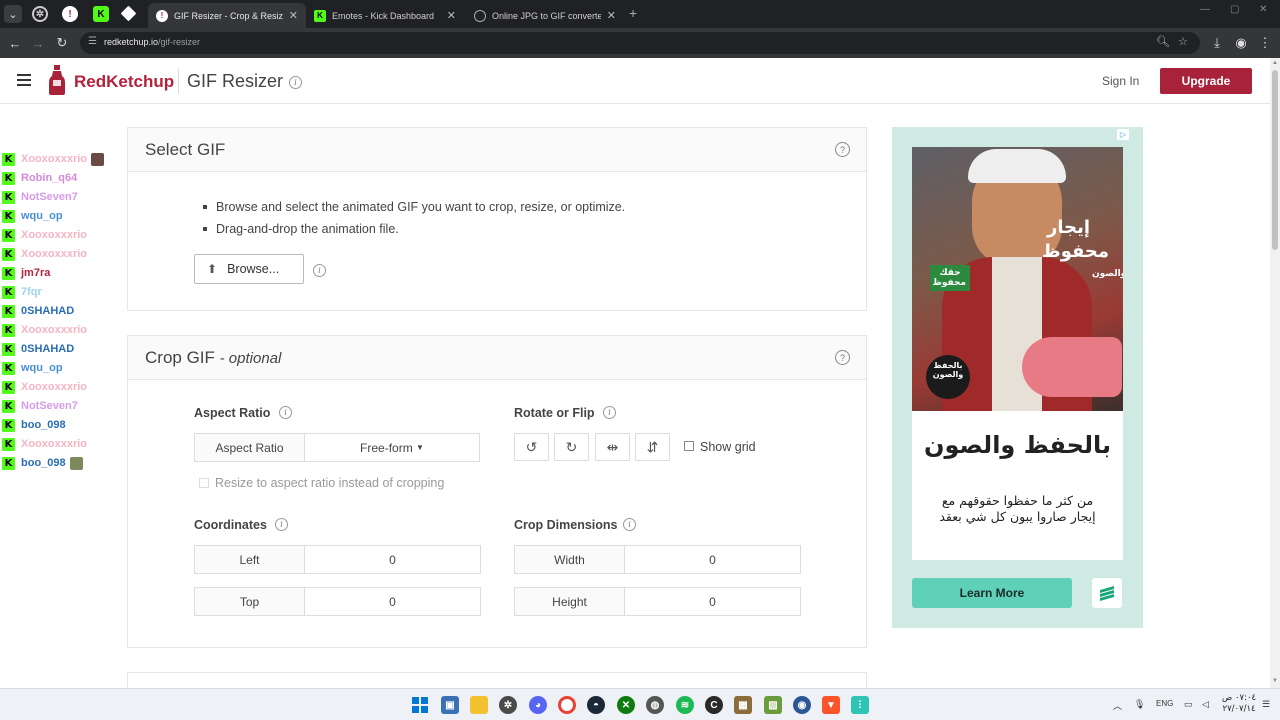 The image size is (1280, 720). I want to click on discord-icon: ◕, so click(538, 705).